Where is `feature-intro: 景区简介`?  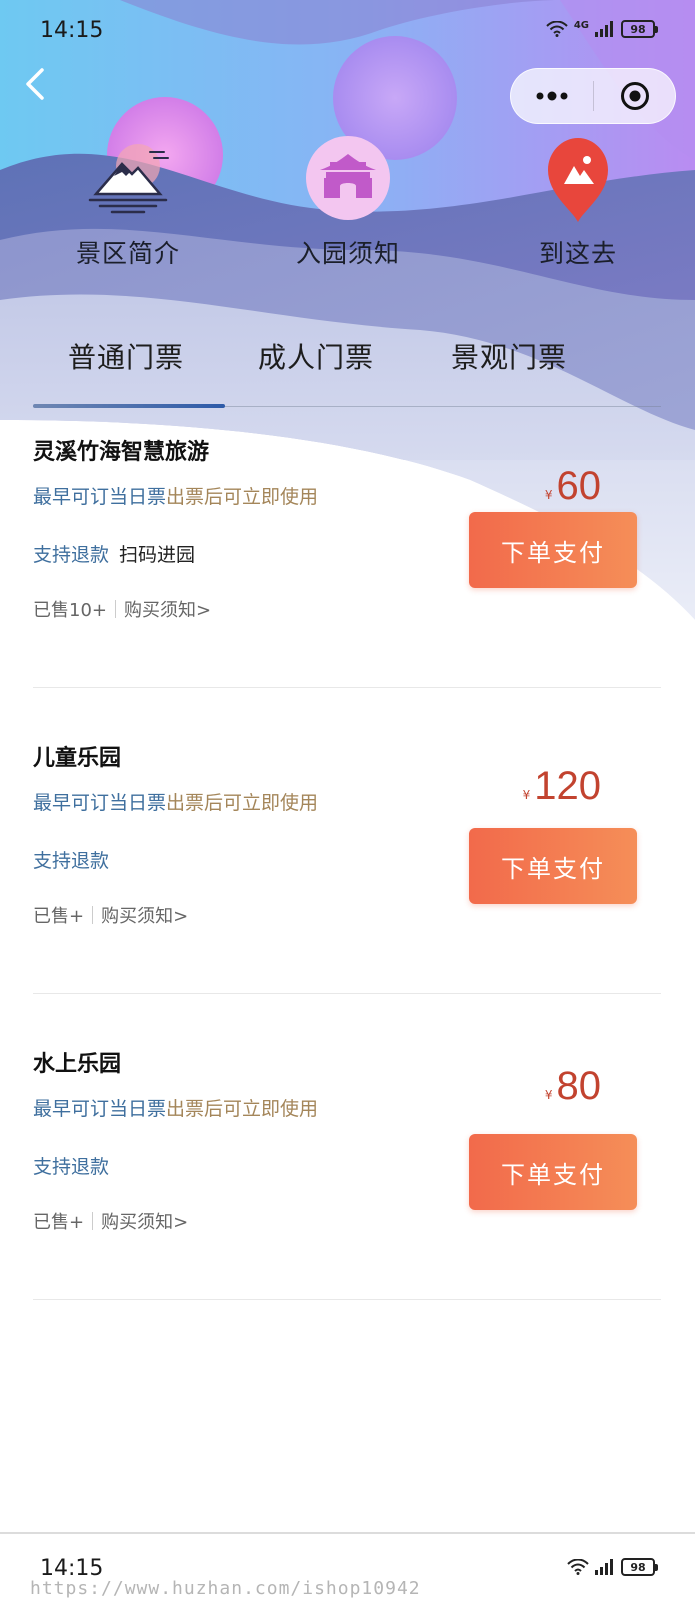 feature-intro: 景区简介 is located at coordinates (128, 205).